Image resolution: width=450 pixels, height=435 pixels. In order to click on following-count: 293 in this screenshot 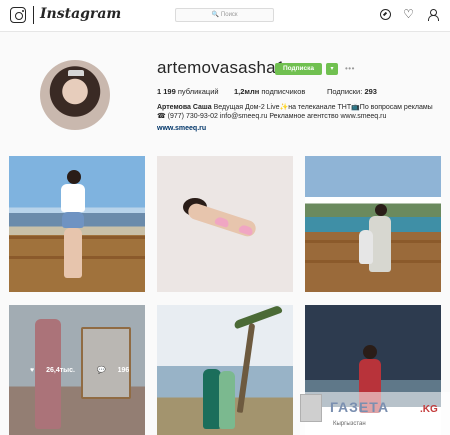, I will do `click(370, 91)`.